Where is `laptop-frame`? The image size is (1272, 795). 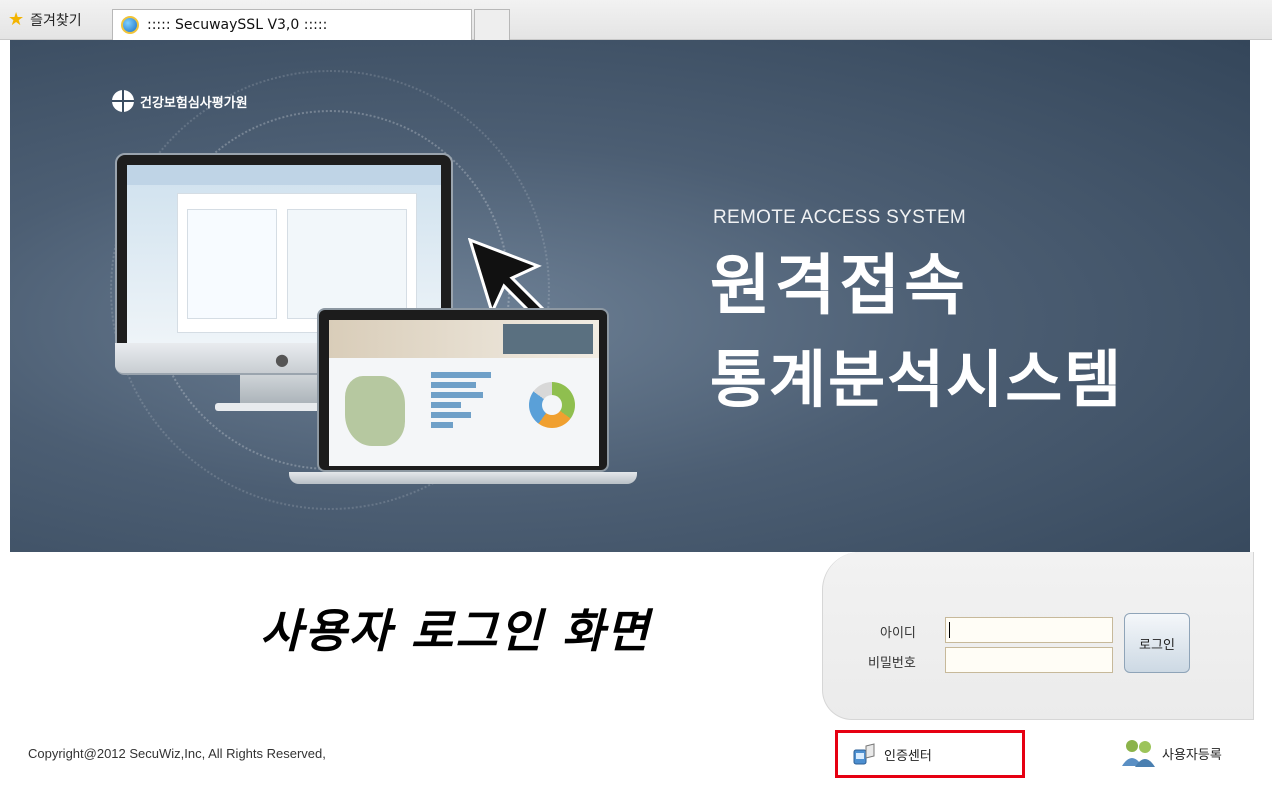
laptop-frame is located at coordinates (463, 390).